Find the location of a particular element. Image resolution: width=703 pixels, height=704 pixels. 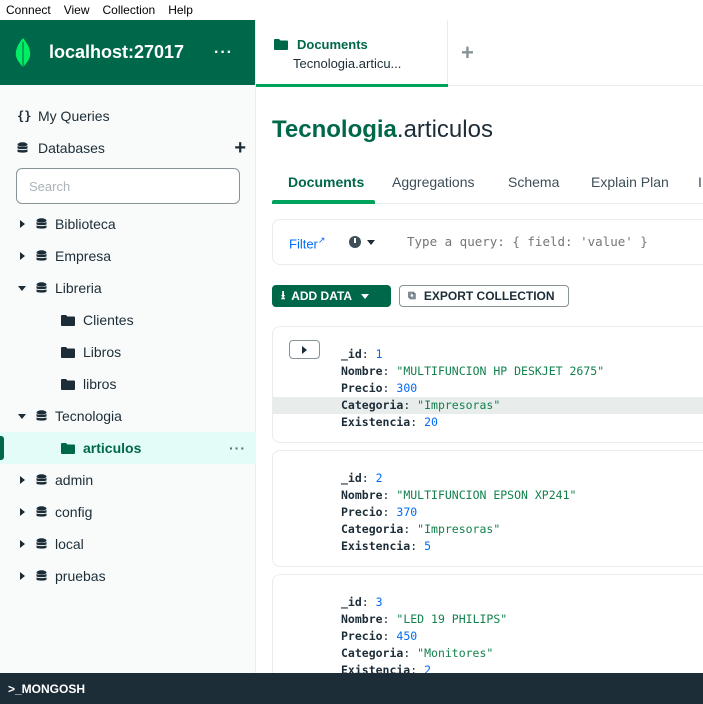

add-database-button: + is located at coordinates (240, 148).